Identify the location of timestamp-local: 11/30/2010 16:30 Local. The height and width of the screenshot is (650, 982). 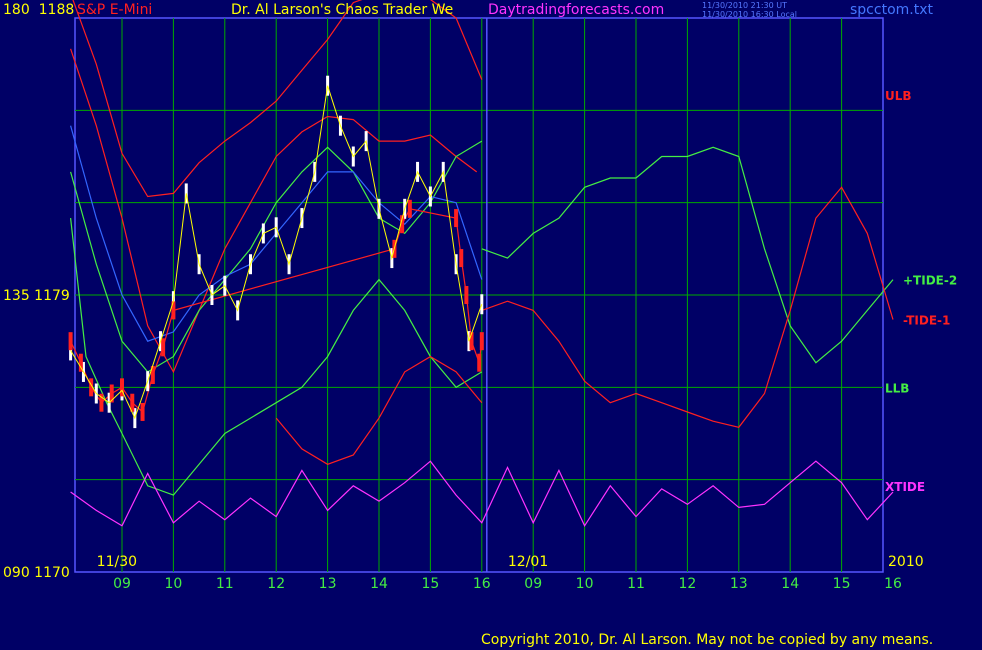
(749, 14).